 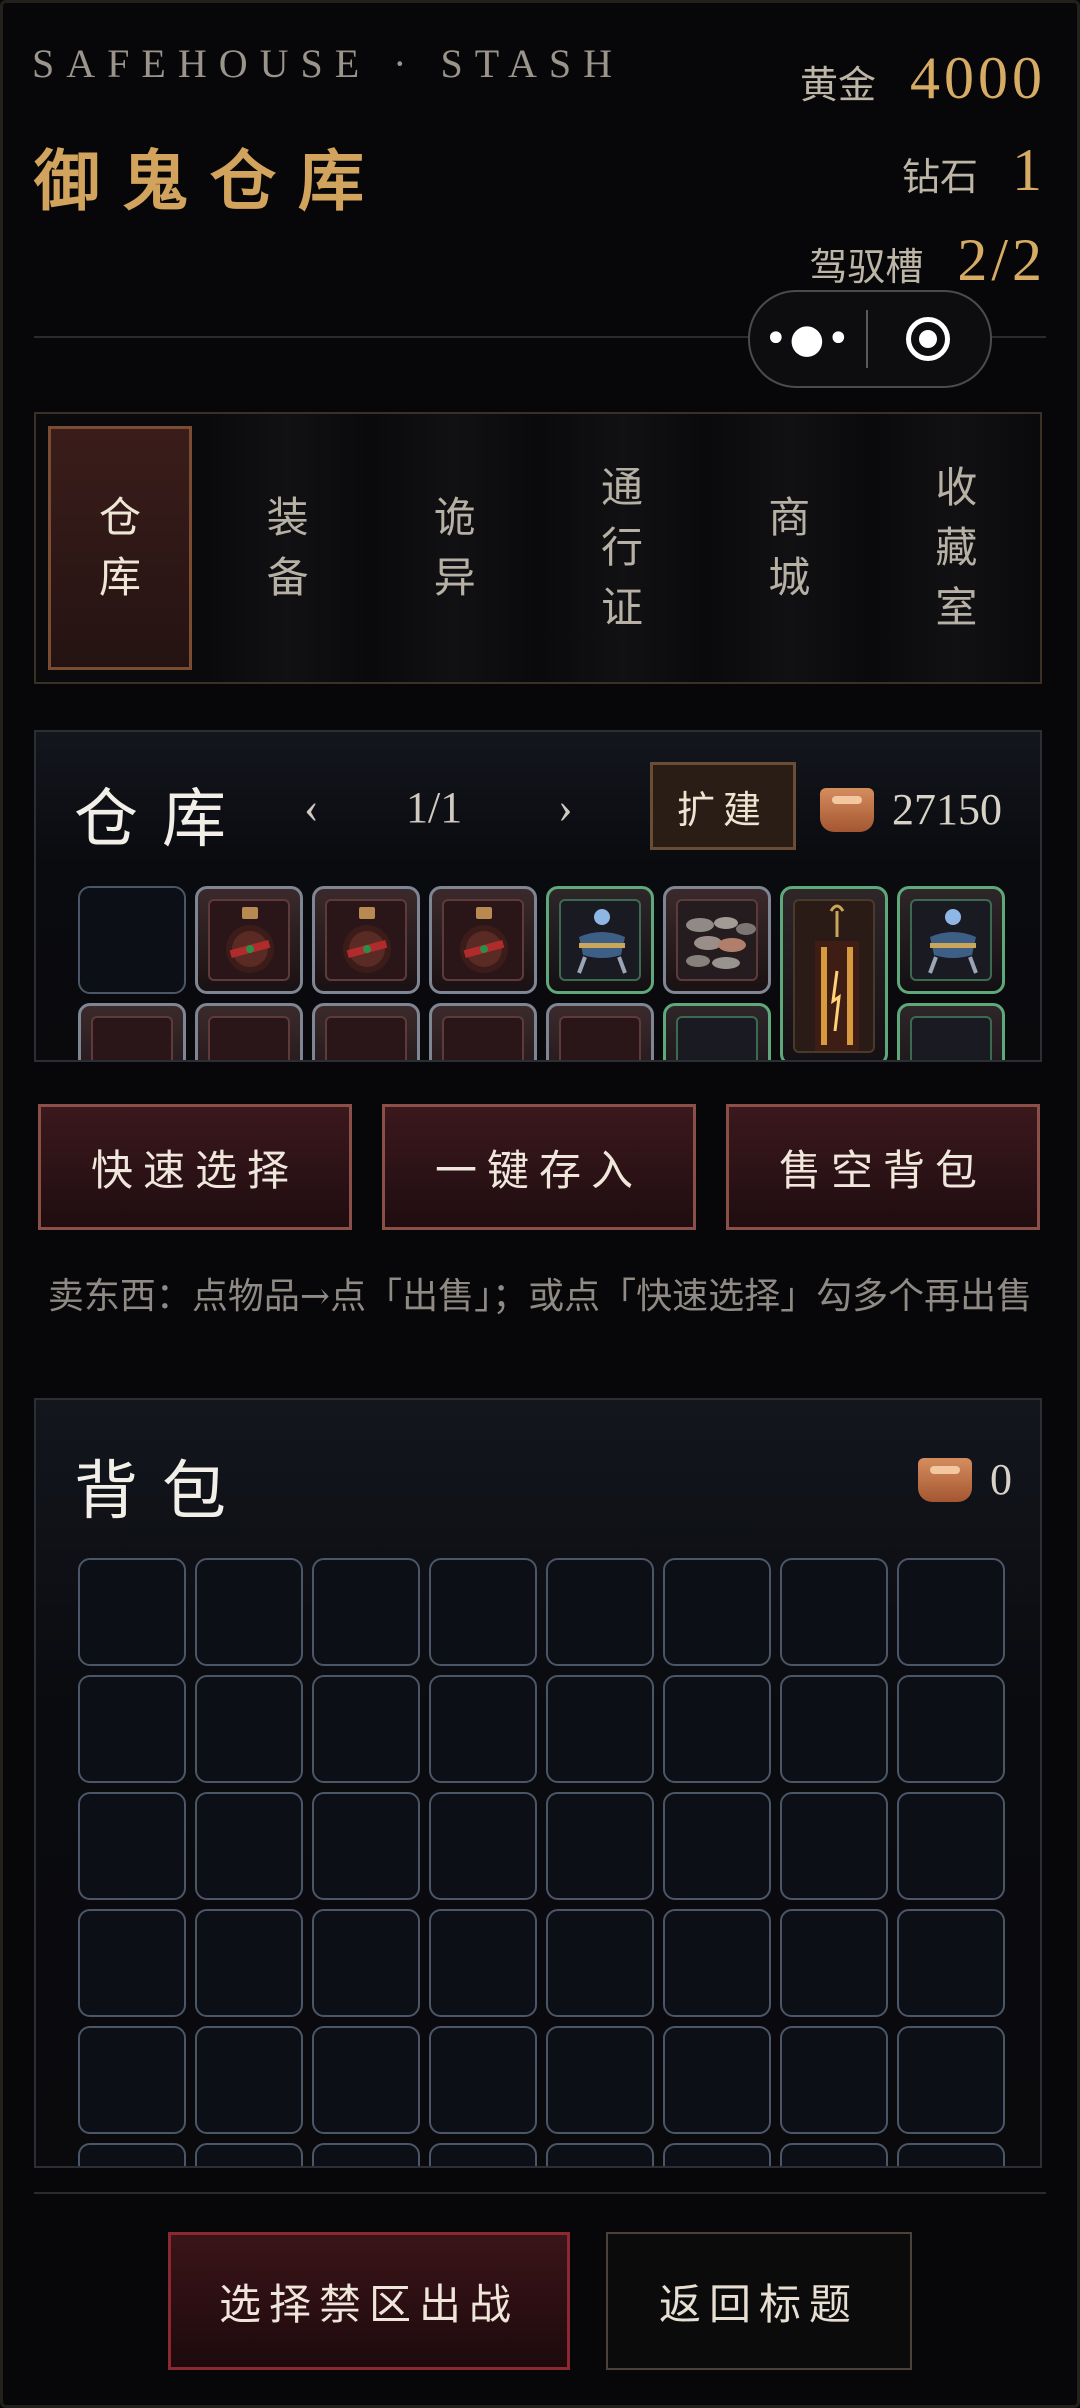 What do you see at coordinates (1029, 170) in the screenshot?
I see `diamond-value: 1` at bounding box center [1029, 170].